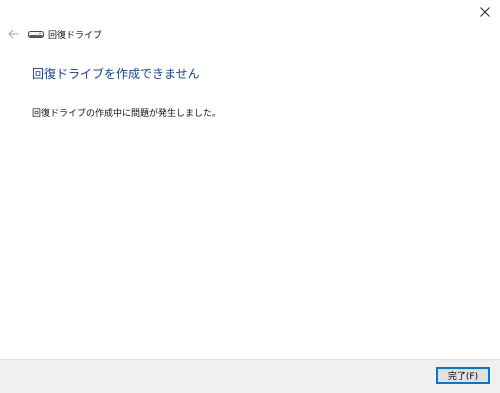  What do you see at coordinates (75, 35) in the screenshot?
I see `app-title: 回復ドライブ` at bounding box center [75, 35].